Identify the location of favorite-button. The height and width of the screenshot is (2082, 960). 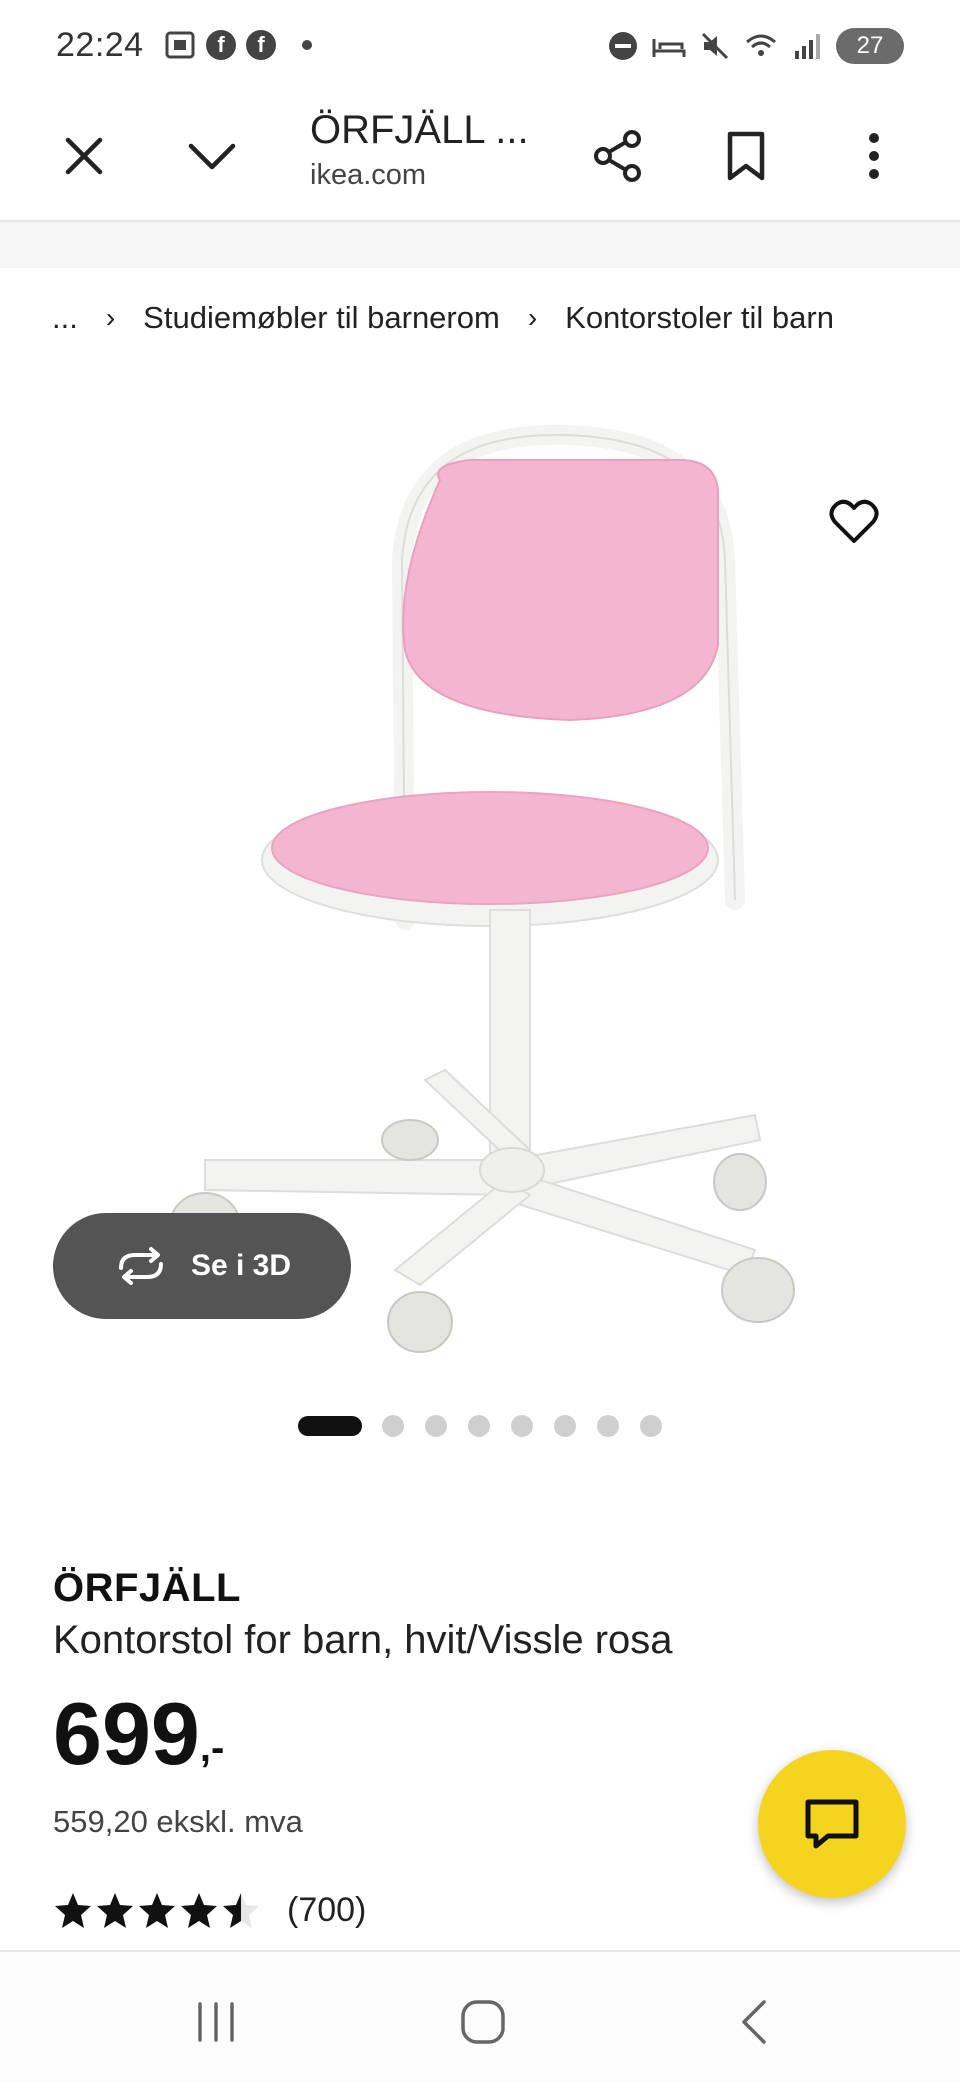
(854, 522).